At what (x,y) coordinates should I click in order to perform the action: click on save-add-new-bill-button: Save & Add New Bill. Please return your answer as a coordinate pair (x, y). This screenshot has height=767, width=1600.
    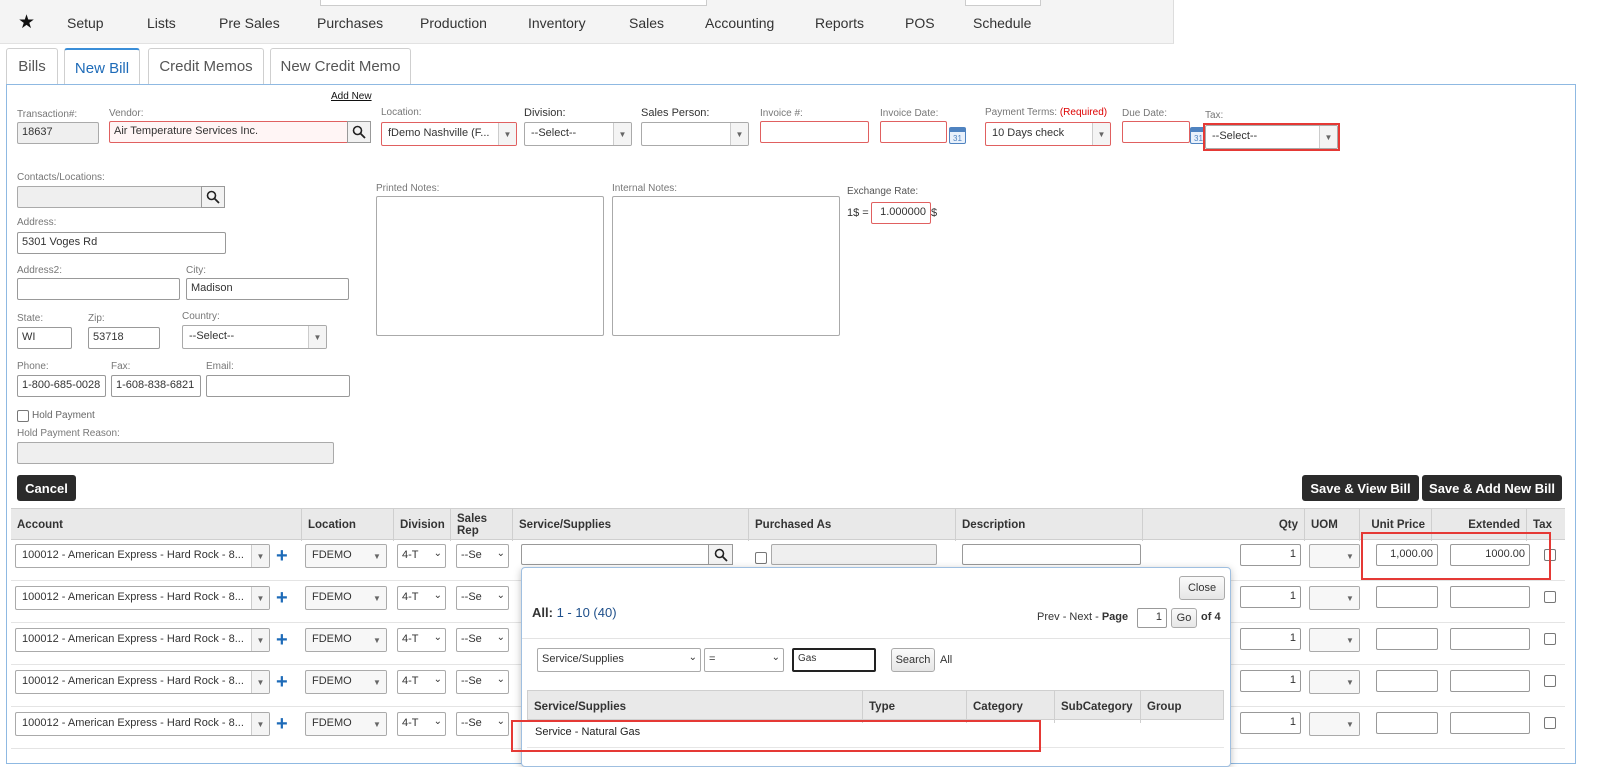
    Looking at the image, I should click on (1492, 488).